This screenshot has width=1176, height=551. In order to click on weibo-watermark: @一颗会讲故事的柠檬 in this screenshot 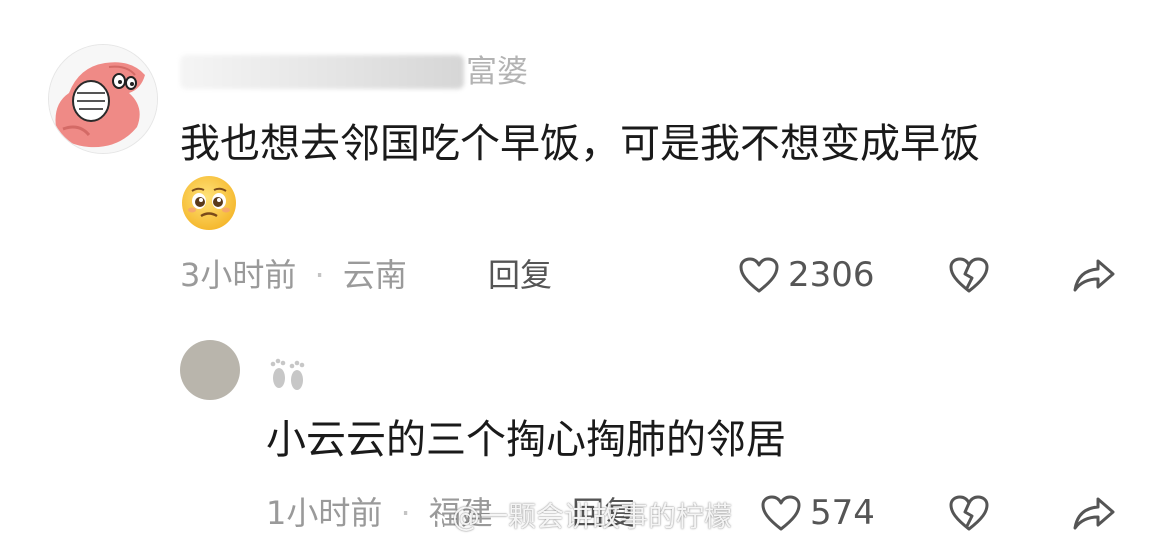, I will do `click(575, 517)`.